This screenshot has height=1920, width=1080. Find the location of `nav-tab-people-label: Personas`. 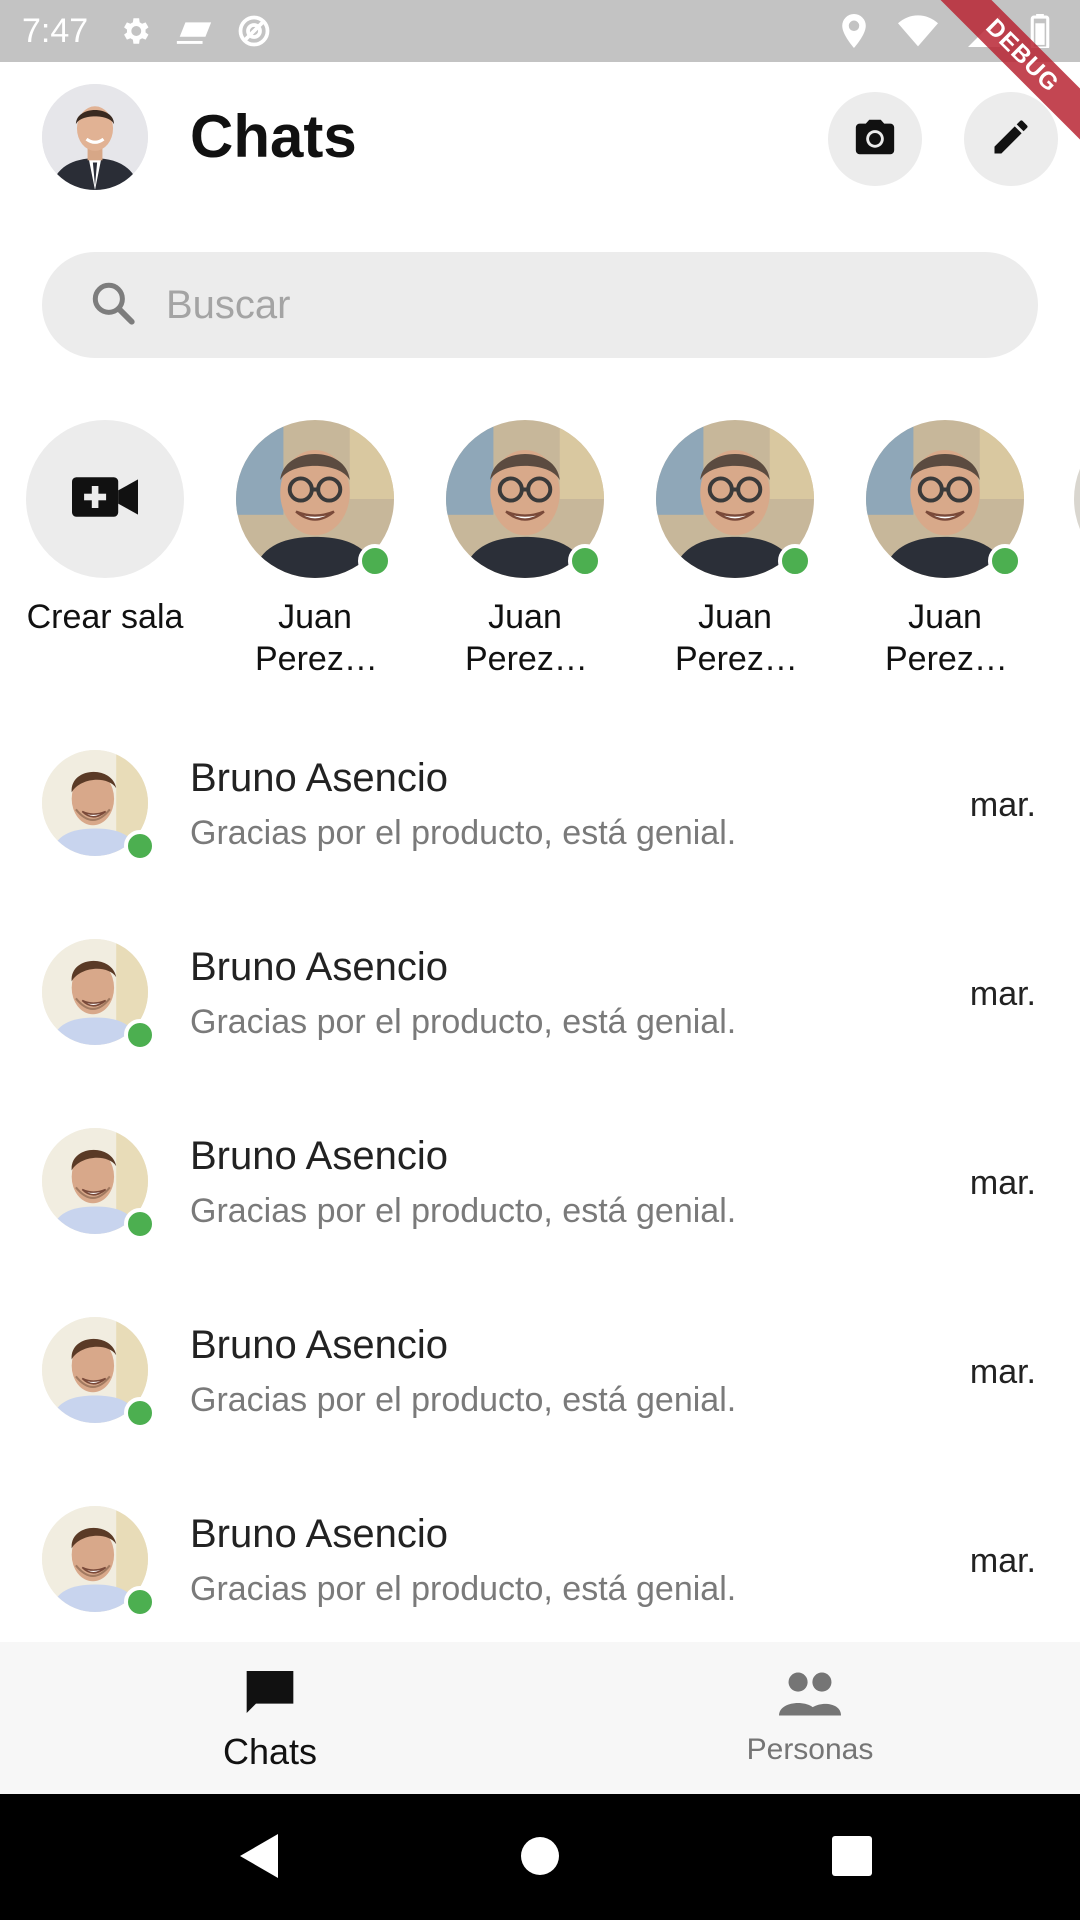

nav-tab-people-label: Personas is located at coordinates (810, 1749).